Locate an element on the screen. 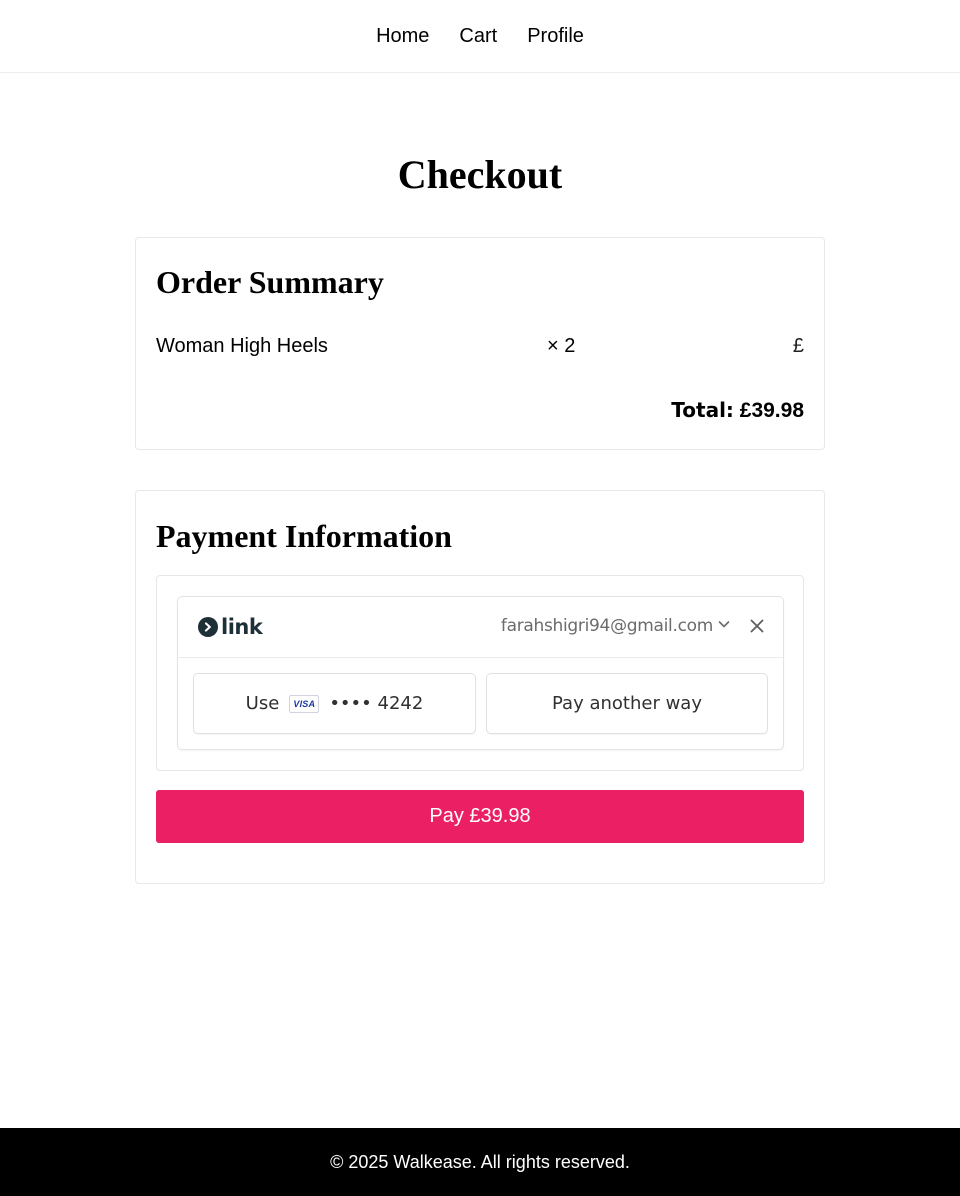 This screenshot has height=1196, width=960. link-logo: link is located at coordinates (230, 627).